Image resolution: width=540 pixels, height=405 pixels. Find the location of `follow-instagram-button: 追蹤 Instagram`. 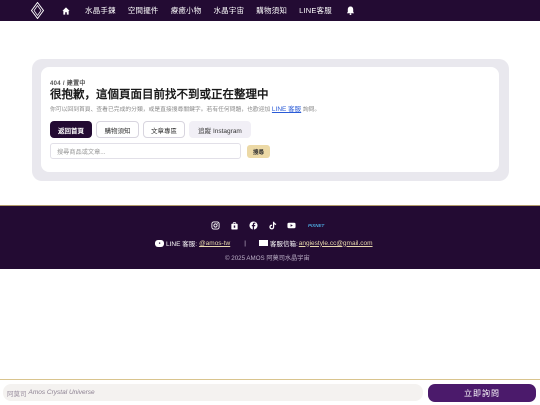

follow-instagram-button: 追蹤 Instagram is located at coordinates (220, 129).